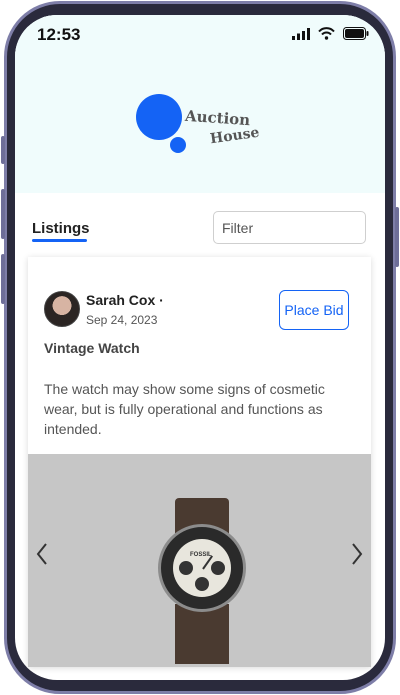 This screenshot has height=695, width=400. I want to click on logo-text-house: House, so click(235, 136).